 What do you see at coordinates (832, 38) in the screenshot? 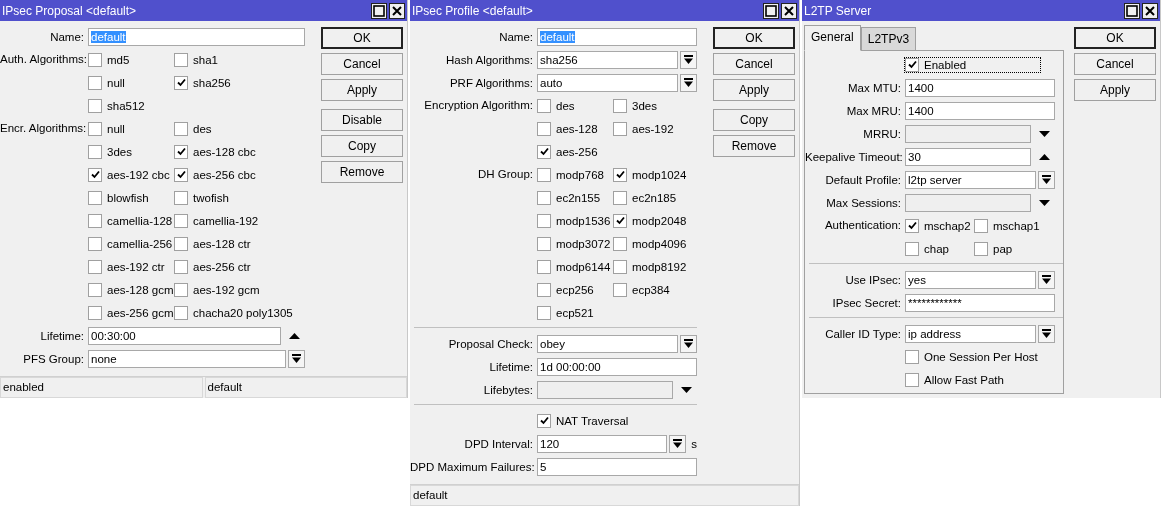
I see `tab: General` at bounding box center [832, 38].